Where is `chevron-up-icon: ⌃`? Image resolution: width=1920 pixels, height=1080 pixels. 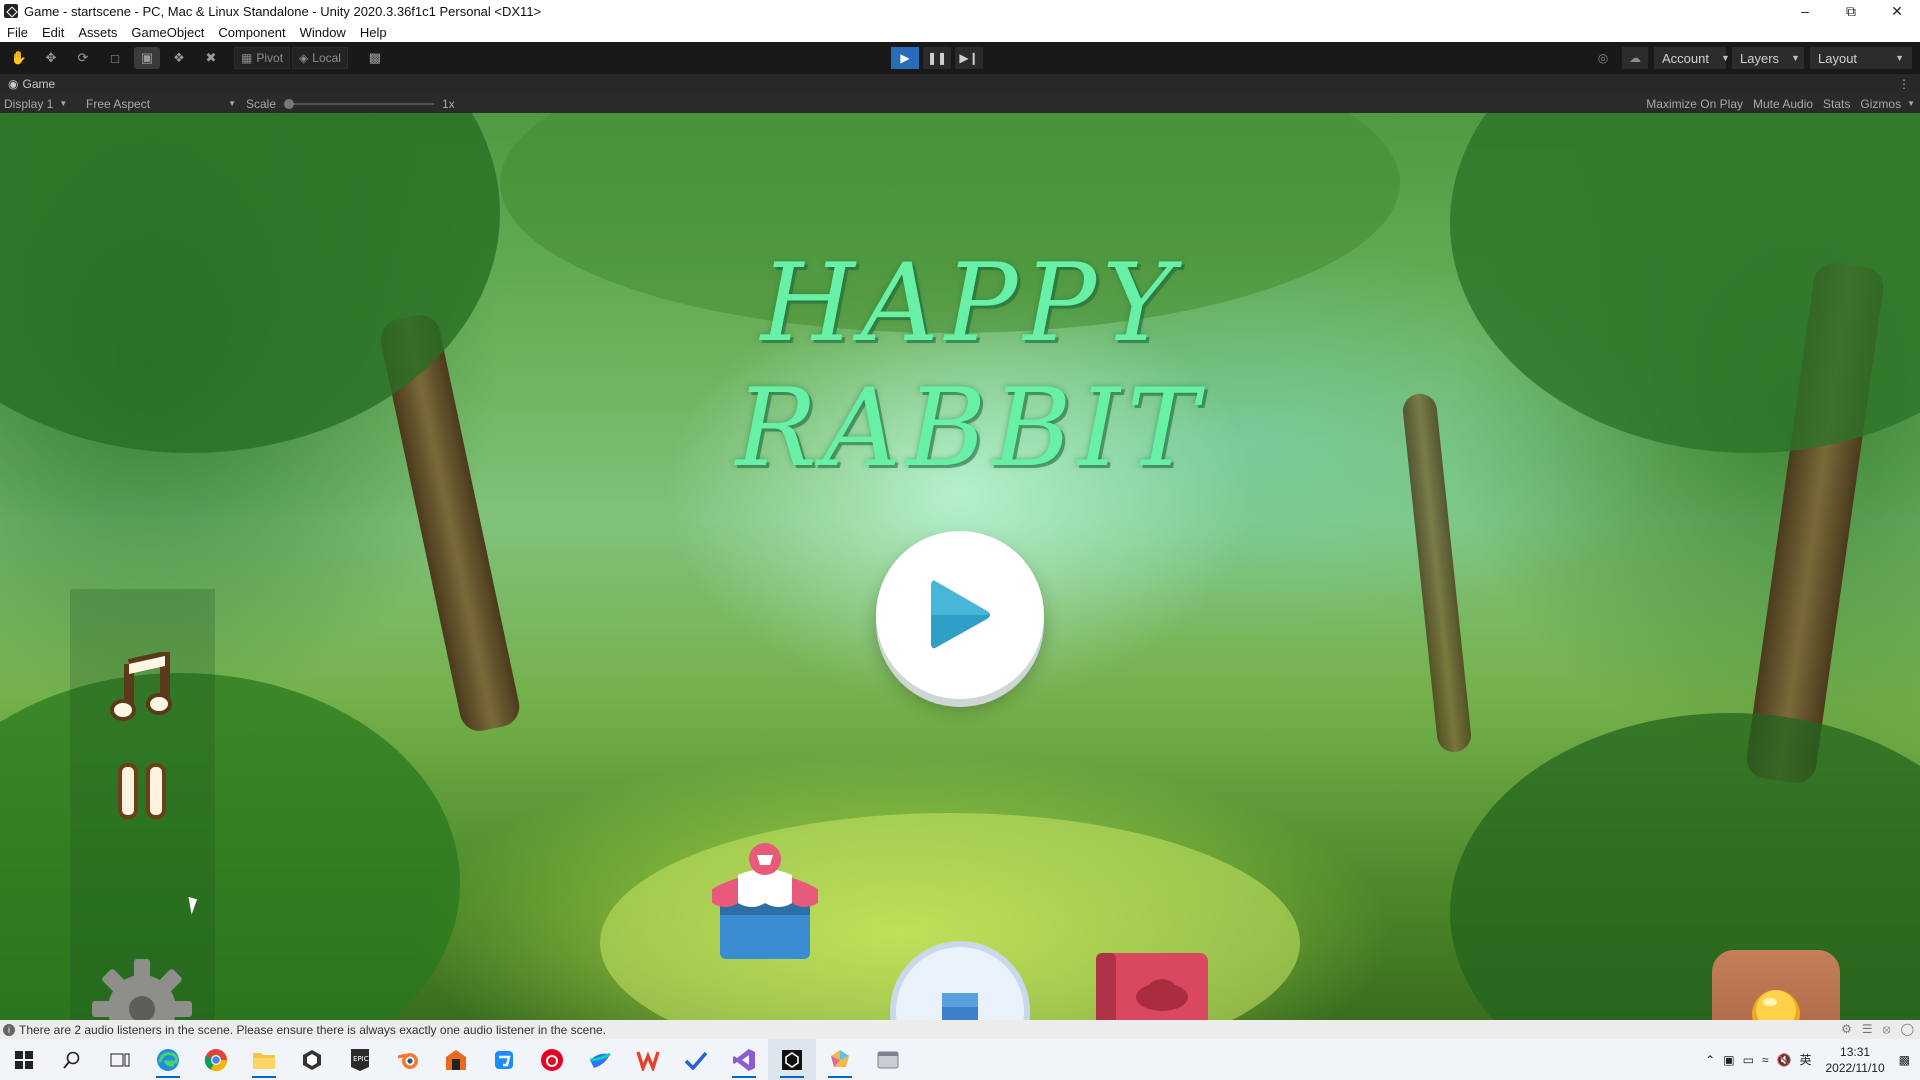
chevron-up-icon: ⌃ is located at coordinates (1710, 1060).